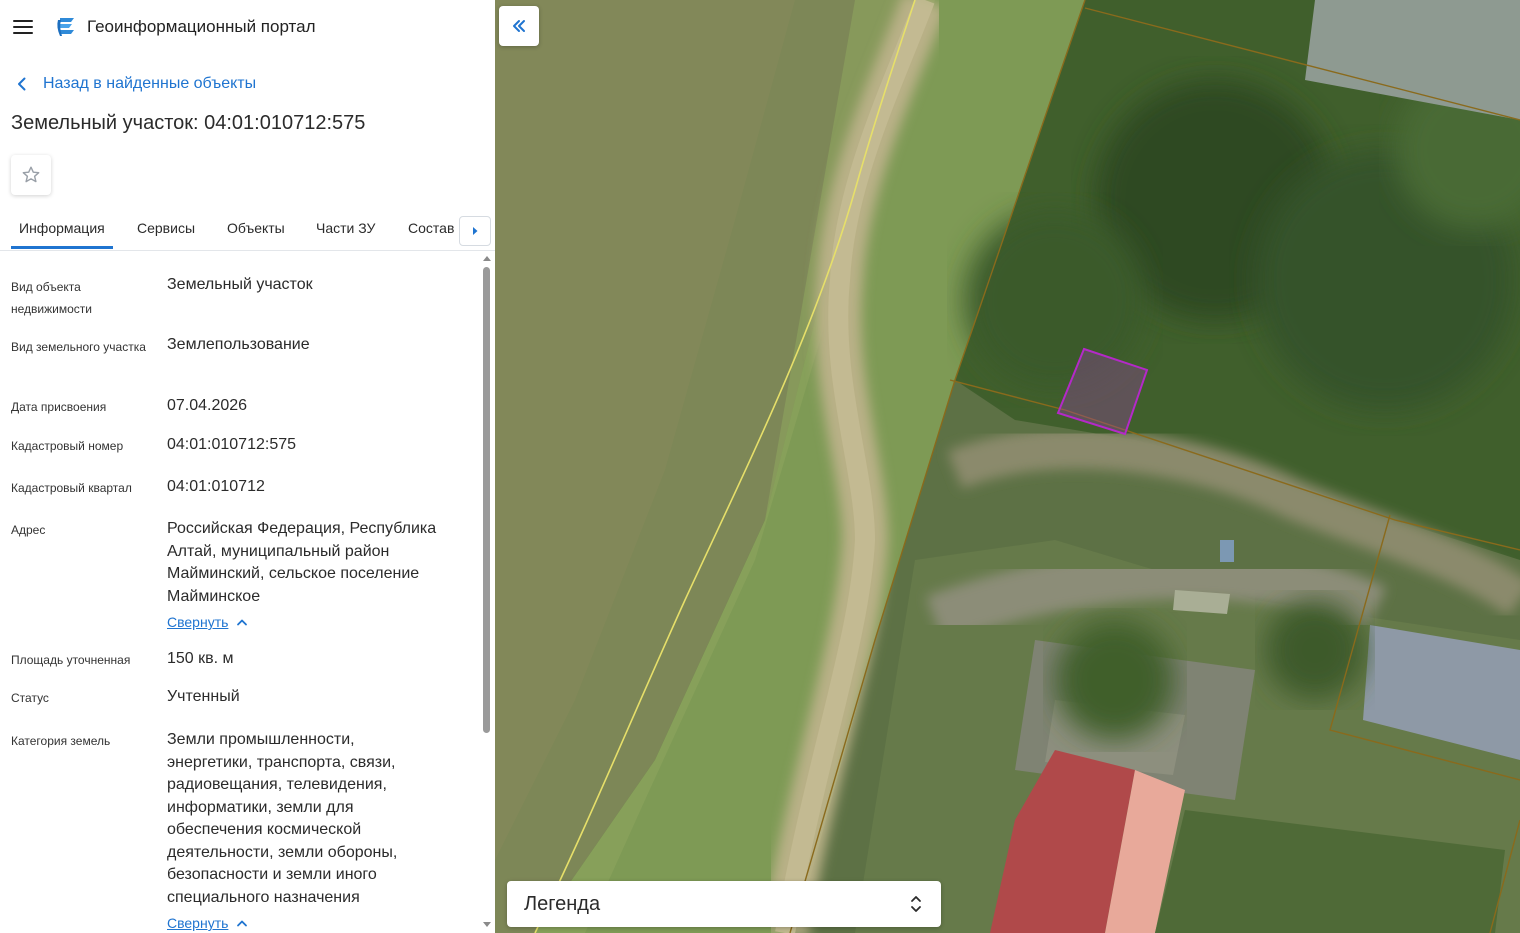 This screenshot has height=933, width=1520. Describe the element at coordinates (345, 228) in the screenshot. I see `tab-parcel-parts: Части ЗУ` at that location.